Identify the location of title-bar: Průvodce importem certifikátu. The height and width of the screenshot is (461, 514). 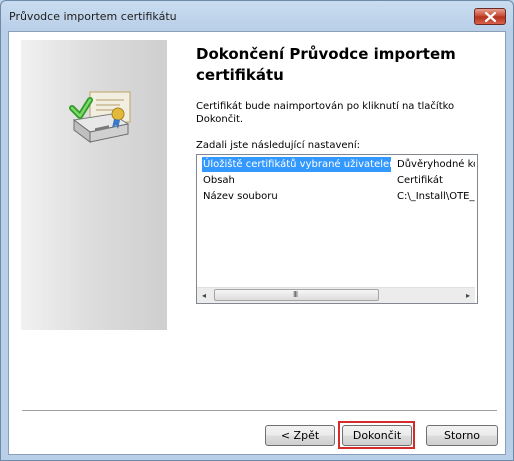
(257, 16).